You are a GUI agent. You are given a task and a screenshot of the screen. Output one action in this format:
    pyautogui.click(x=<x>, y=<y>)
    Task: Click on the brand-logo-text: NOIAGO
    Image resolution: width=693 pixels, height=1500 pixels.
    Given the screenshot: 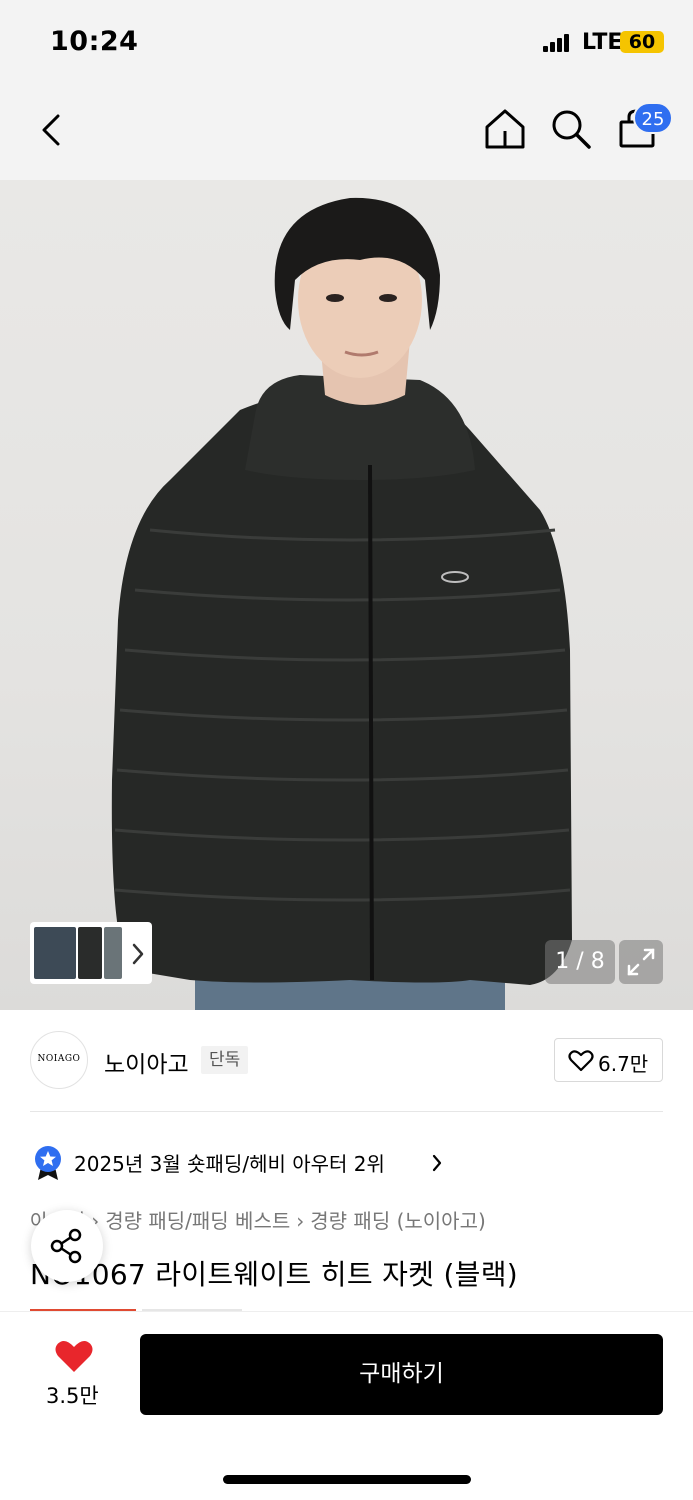 What is the action you would take?
    pyautogui.click(x=59, y=1059)
    